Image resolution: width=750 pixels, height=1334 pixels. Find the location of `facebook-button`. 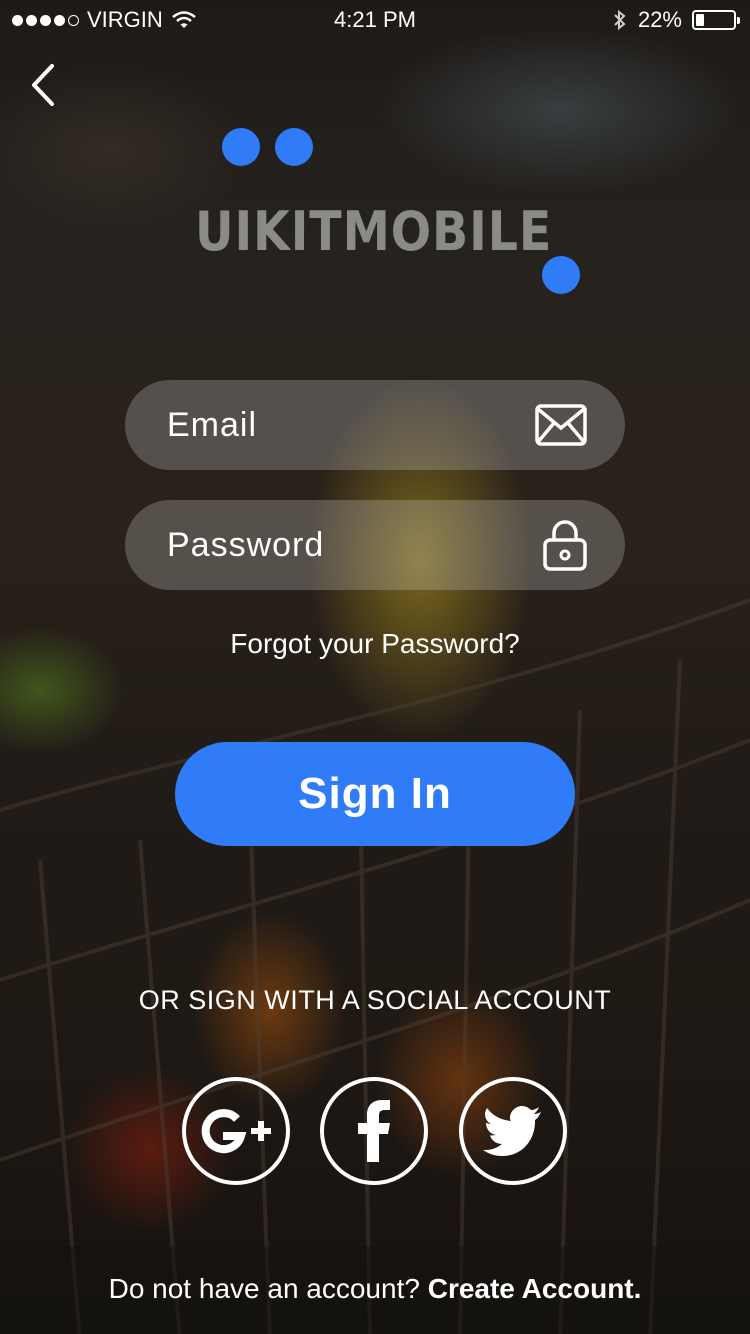

facebook-button is located at coordinates (374, 1131).